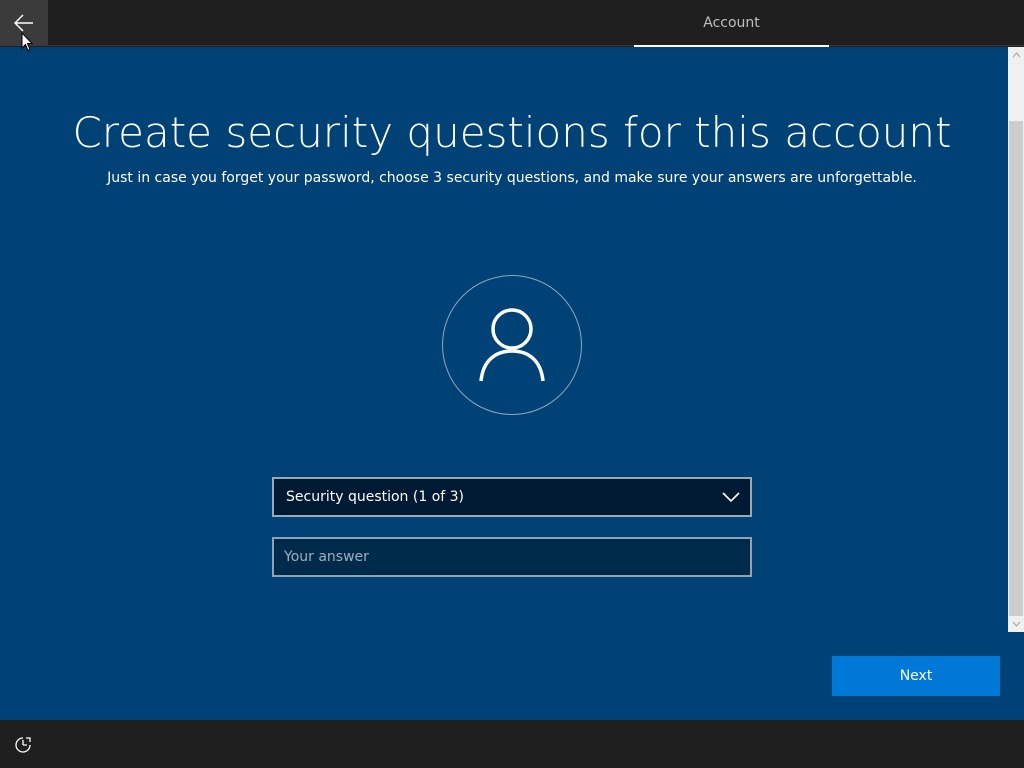 This screenshot has width=1024, height=768. Describe the element at coordinates (512, 557) in the screenshot. I see `answer-field` at that location.